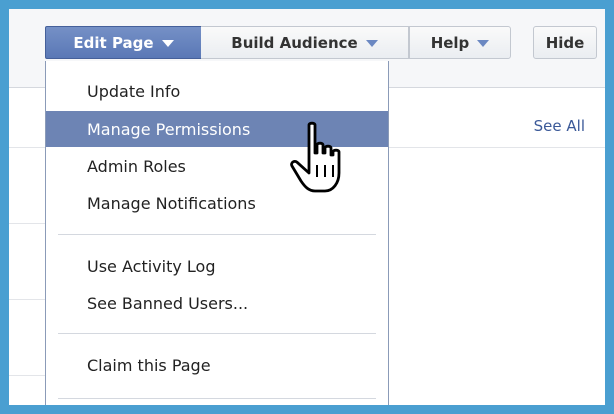 This screenshot has height=414, width=614. I want to click on menu-item-label: Claim this Page, so click(149, 365).